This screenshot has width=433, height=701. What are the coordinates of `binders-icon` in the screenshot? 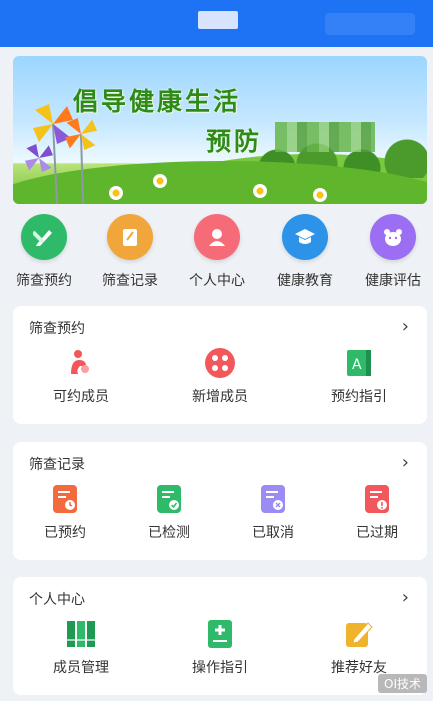 It's located at (81, 634).